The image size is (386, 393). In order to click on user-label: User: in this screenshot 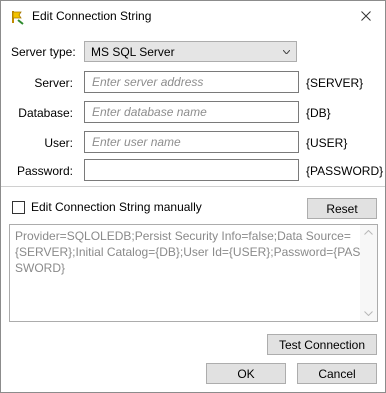, I will do `click(58, 143)`.